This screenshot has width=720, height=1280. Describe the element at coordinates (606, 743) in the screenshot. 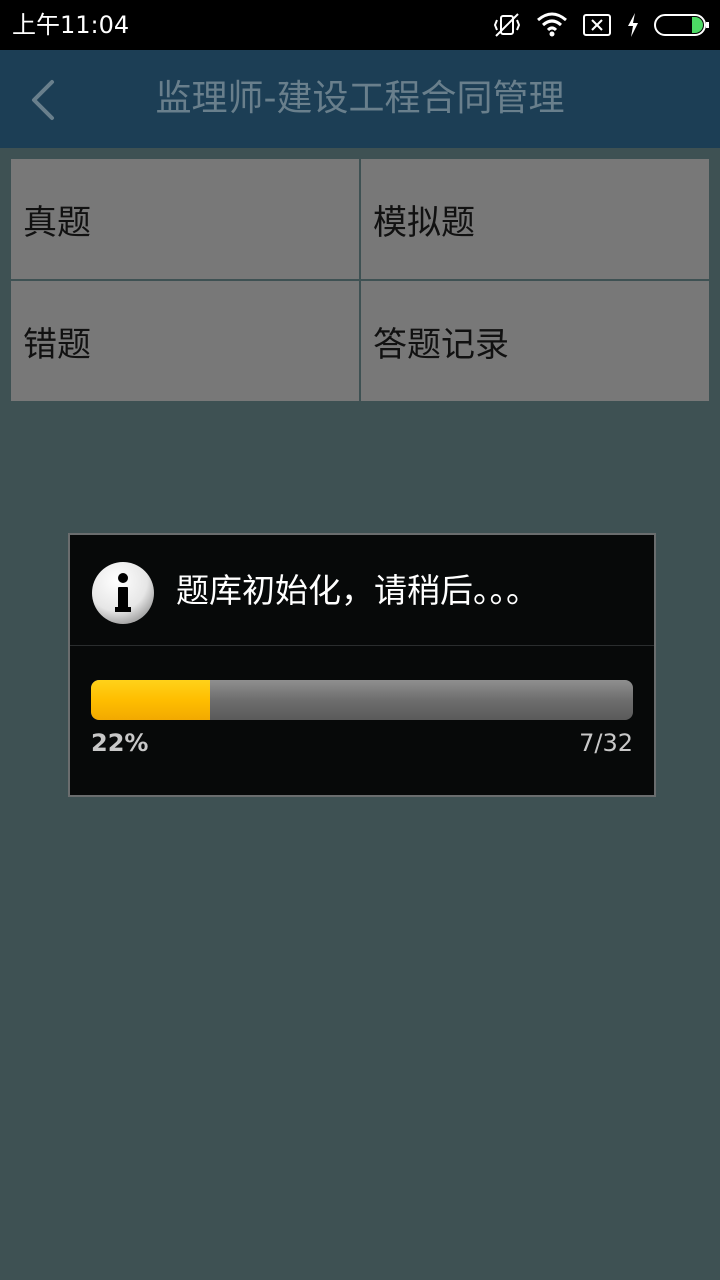

I see `progress-count: 7/32` at that location.